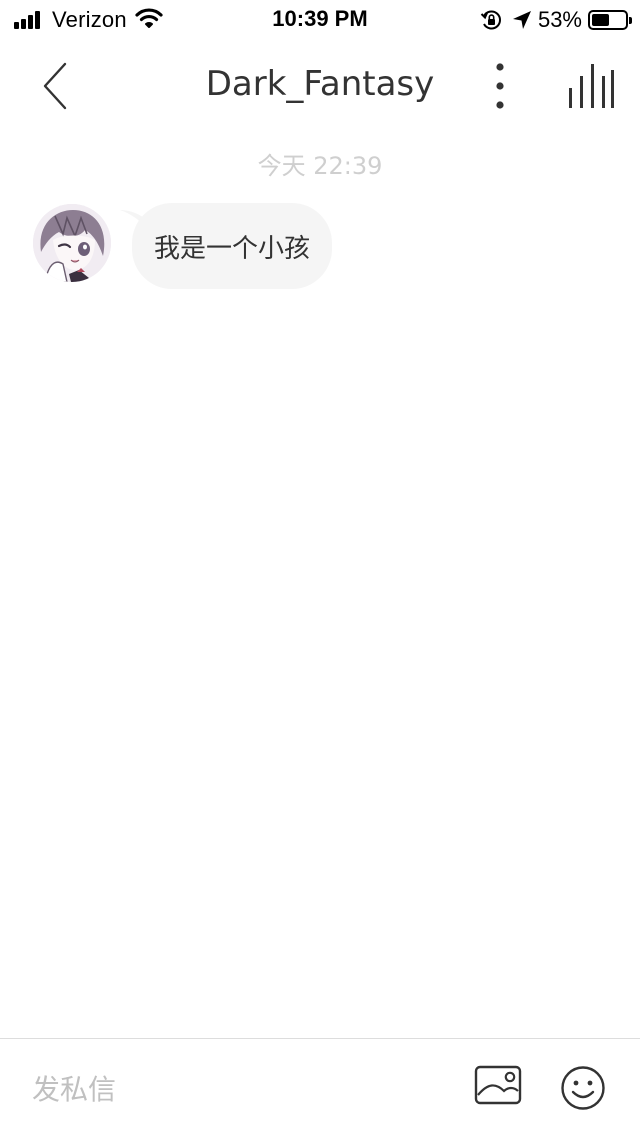 This screenshot has width=640, height=1137. What do you see at coordinates (491, 20) in the screenshot?
I see `rotation-lock-icon` at bounding box center [491, 20].